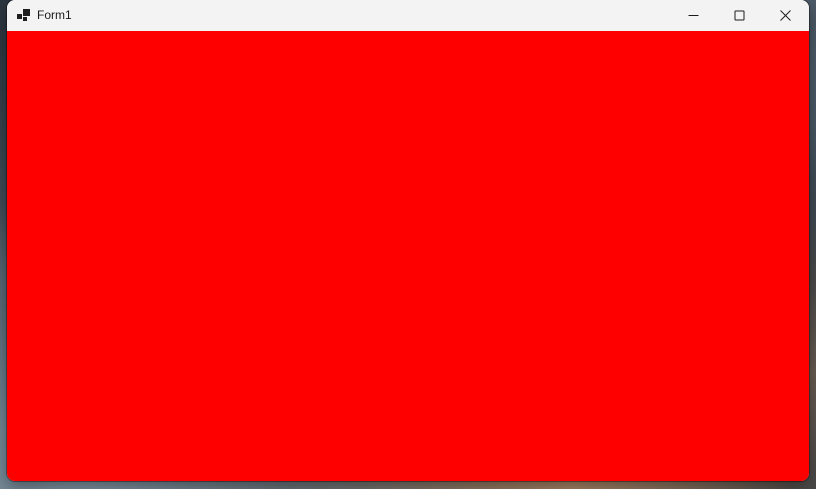  I want to click on maximize-icon, so click(739, 15).